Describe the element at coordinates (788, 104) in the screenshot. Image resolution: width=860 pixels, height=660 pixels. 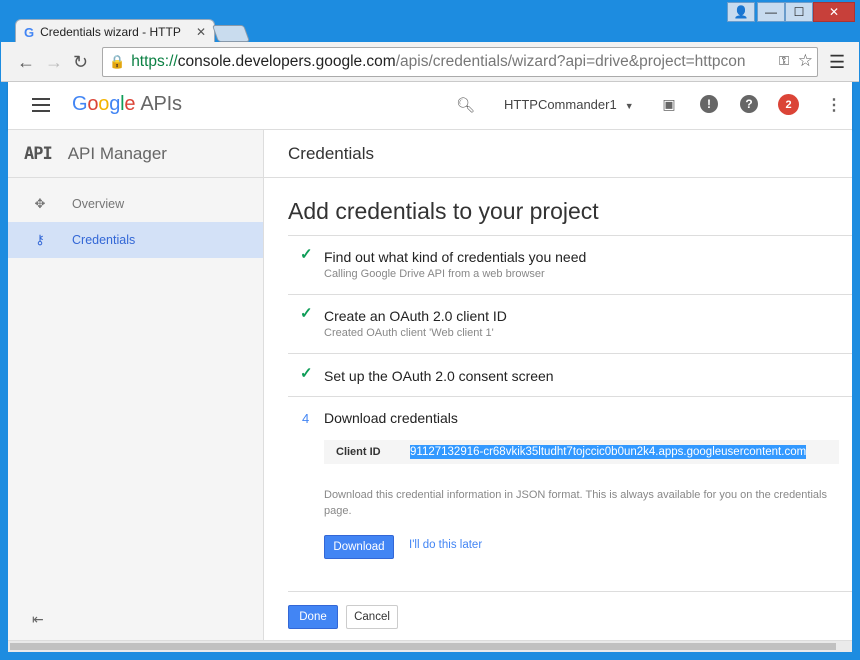
I see `notifications-badge: 2` at that location.